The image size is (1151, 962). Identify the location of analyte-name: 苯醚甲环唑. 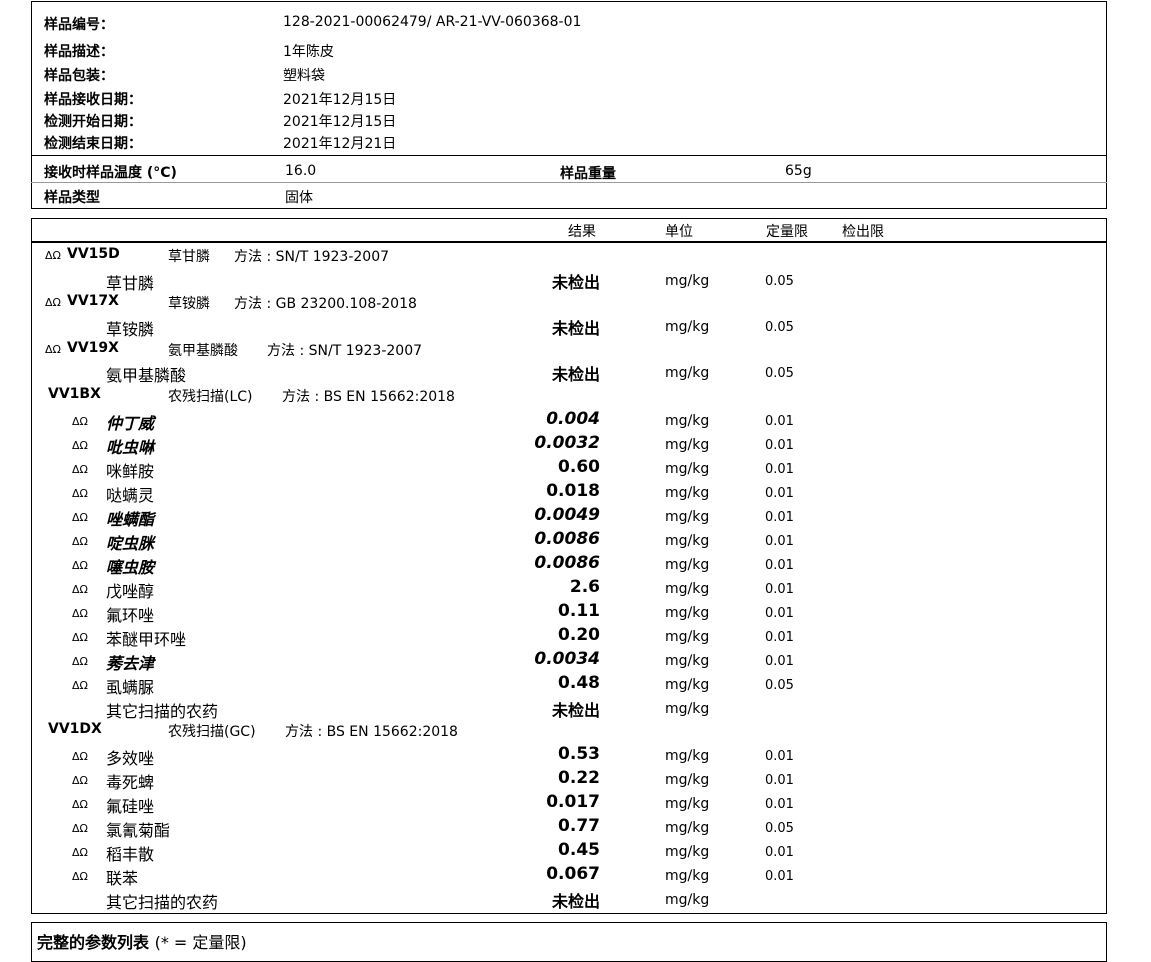
(146, 639).